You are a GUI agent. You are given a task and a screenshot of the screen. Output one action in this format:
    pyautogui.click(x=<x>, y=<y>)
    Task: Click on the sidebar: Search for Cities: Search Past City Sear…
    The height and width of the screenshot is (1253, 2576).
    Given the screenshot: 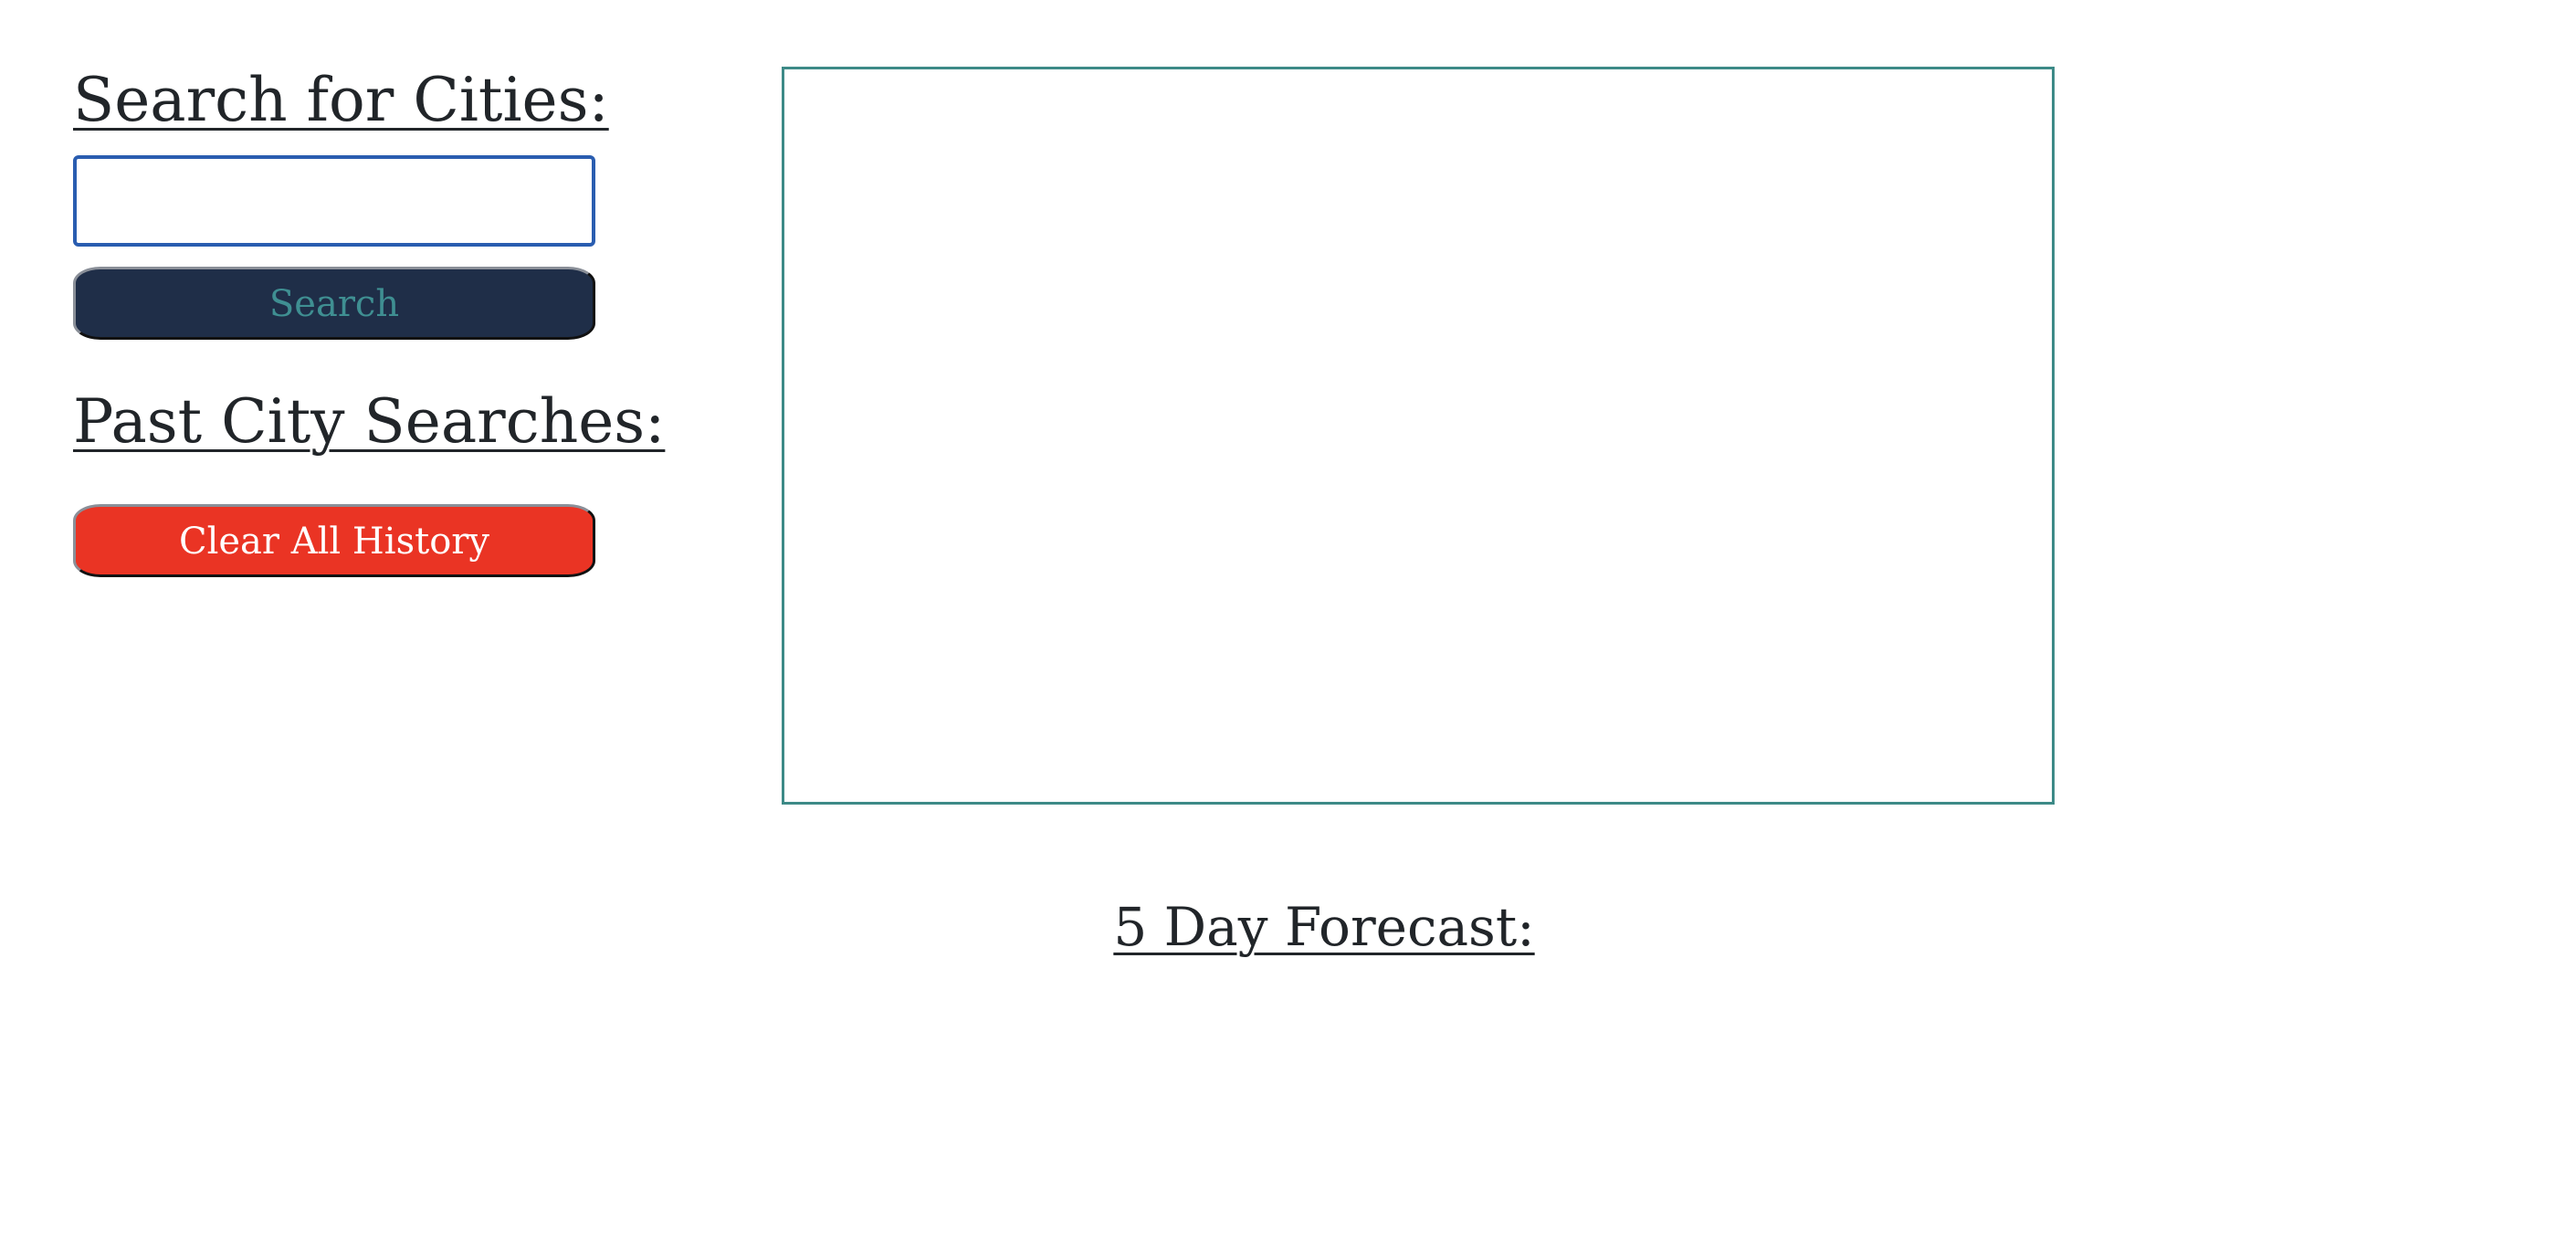 What is the action you would take?
    pyautogui.click(x=369, y=316)
    